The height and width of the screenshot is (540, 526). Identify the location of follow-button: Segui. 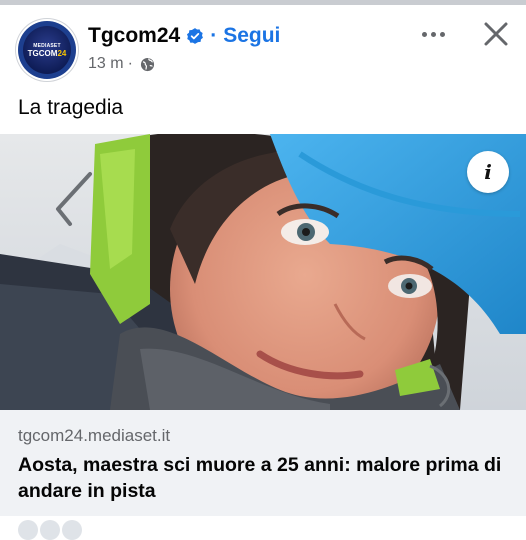
(251, 36).